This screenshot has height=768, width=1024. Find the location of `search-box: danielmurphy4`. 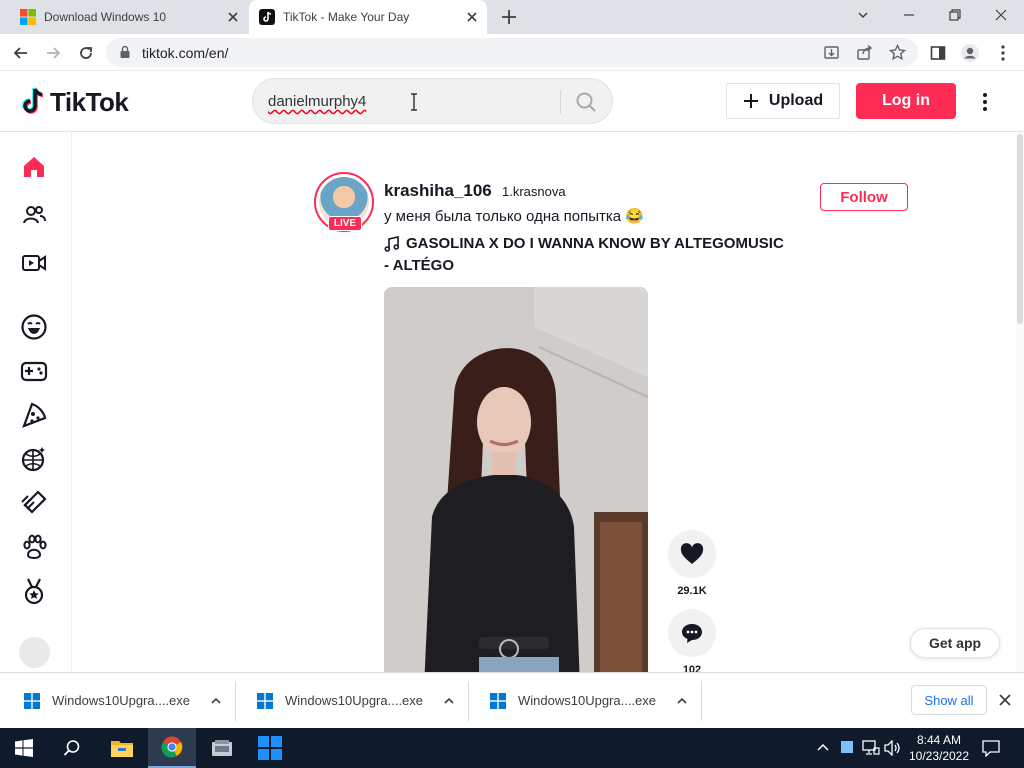

search-box: danielmurphy4 is located at coordinates (432, 101).